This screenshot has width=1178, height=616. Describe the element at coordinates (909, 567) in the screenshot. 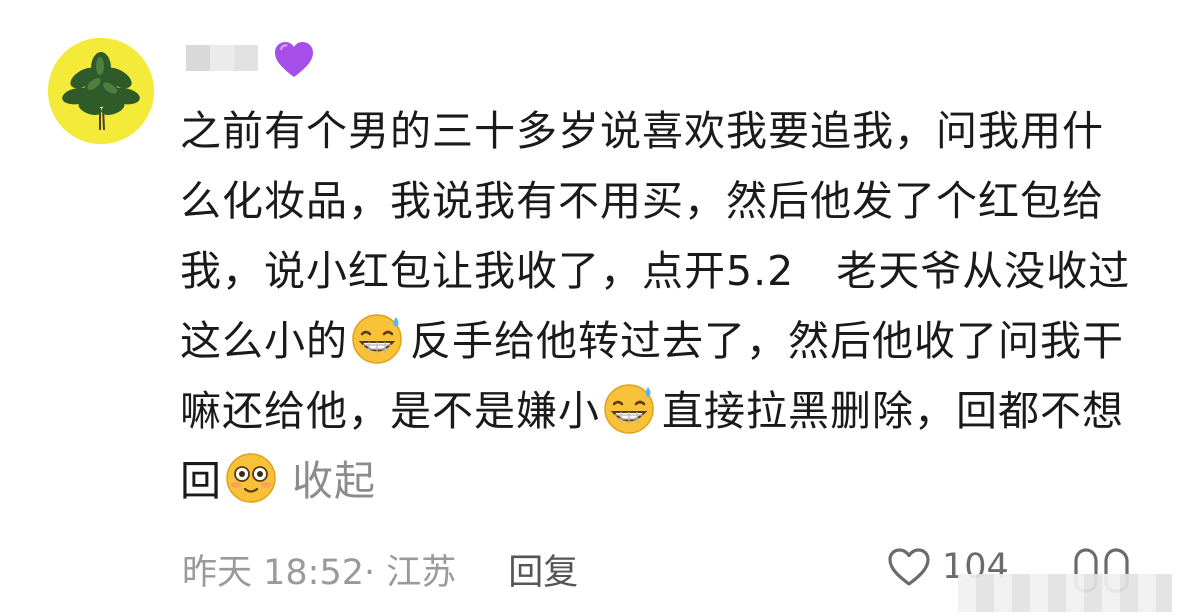

I see `heart-outline-icon` at that location.